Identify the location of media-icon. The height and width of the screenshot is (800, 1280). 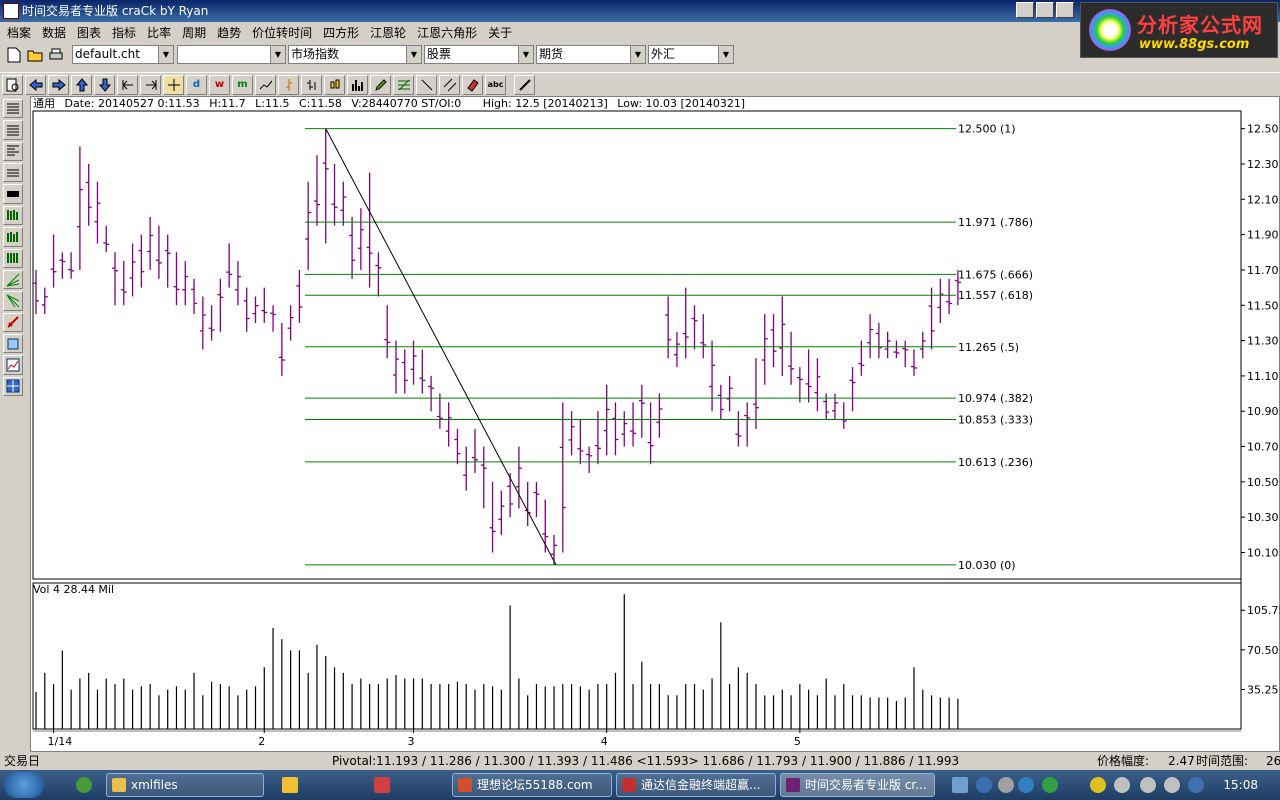
(290, 785).